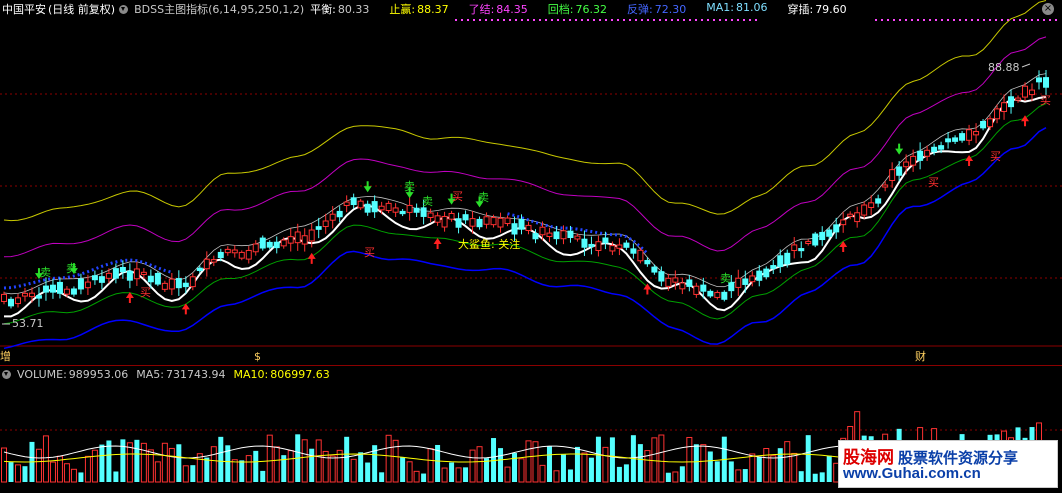 The height and width of the screenshot is (493, 1062). I want to click on date-mark: 财, so click(920, 356).